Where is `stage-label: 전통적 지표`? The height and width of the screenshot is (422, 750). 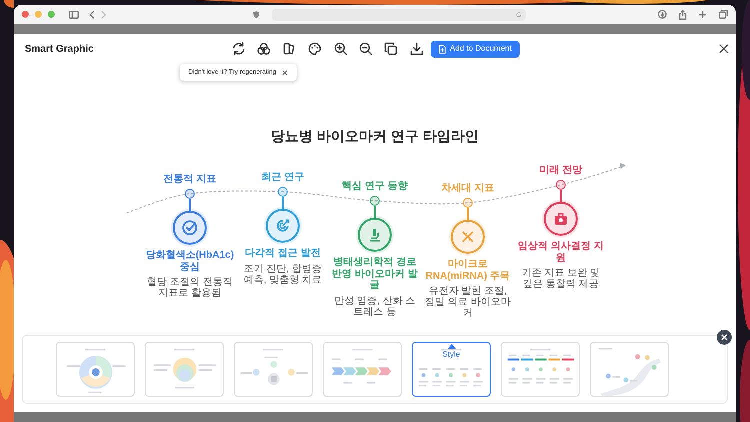 stage-label: 전통적 지표 is located at coordinates (190, 180).